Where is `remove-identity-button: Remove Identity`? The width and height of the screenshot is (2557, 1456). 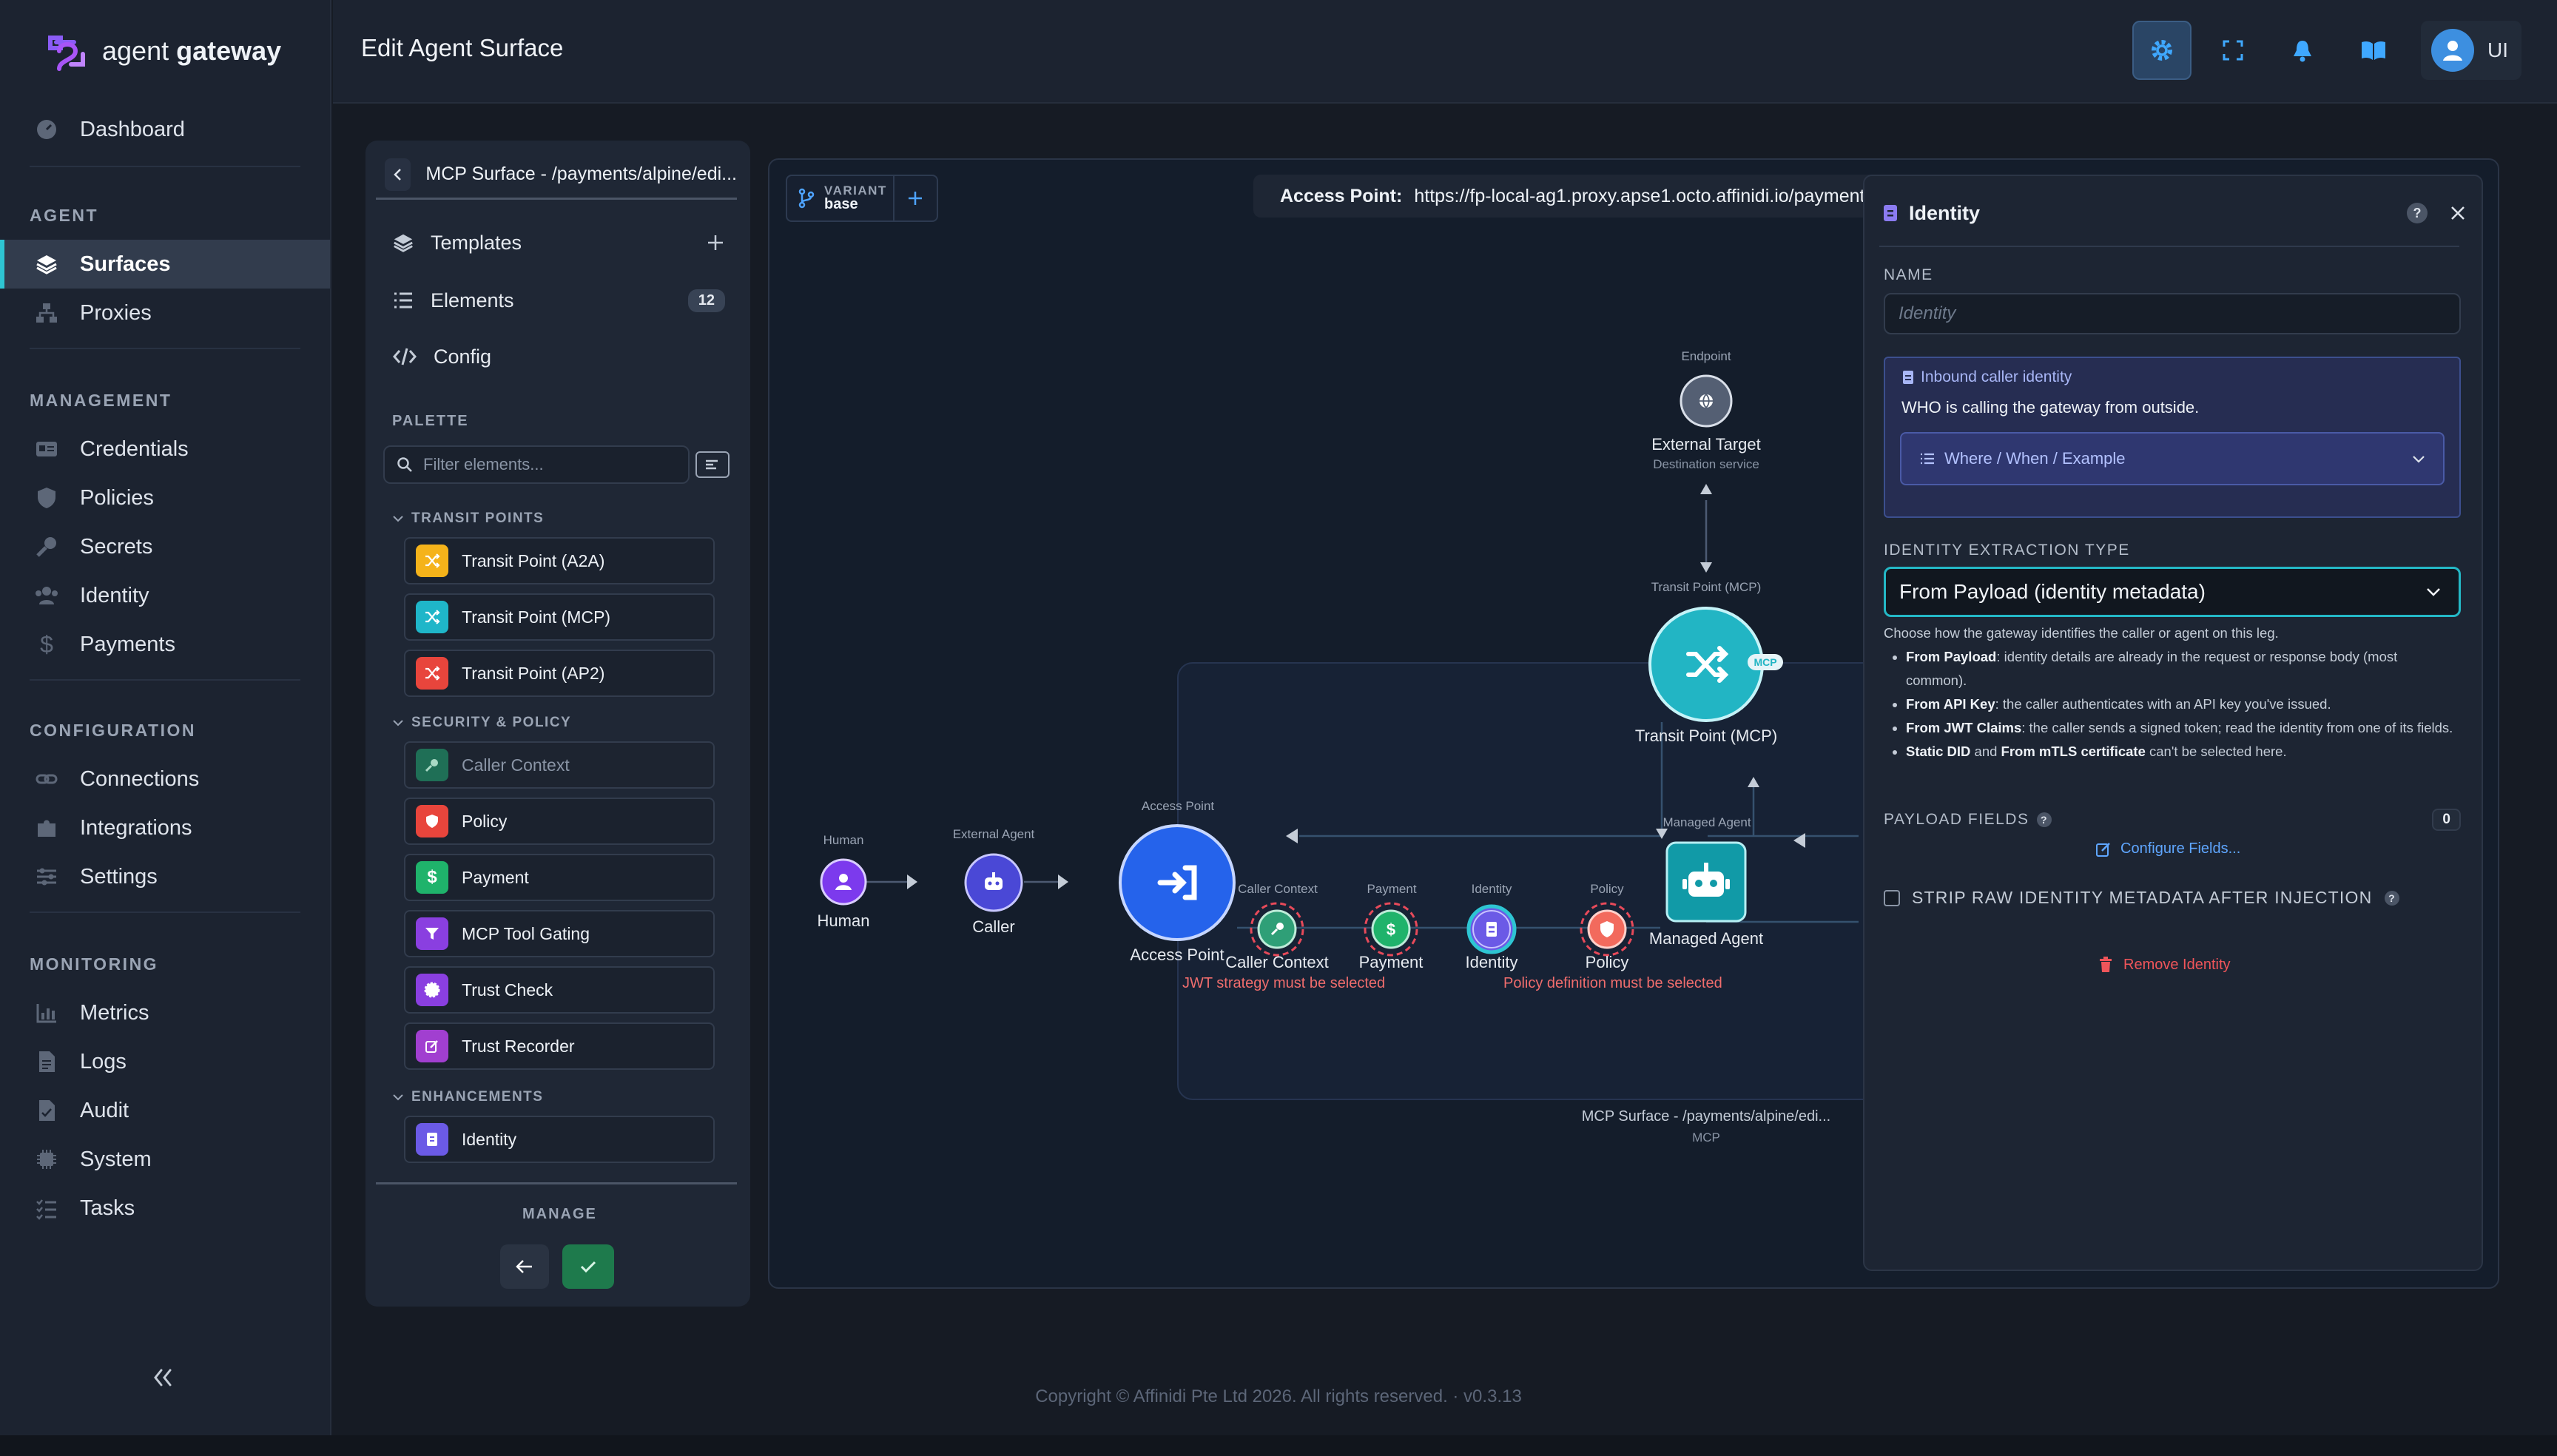 remove-identity-button: Remove Identity is located at coordinates (2165, 965).